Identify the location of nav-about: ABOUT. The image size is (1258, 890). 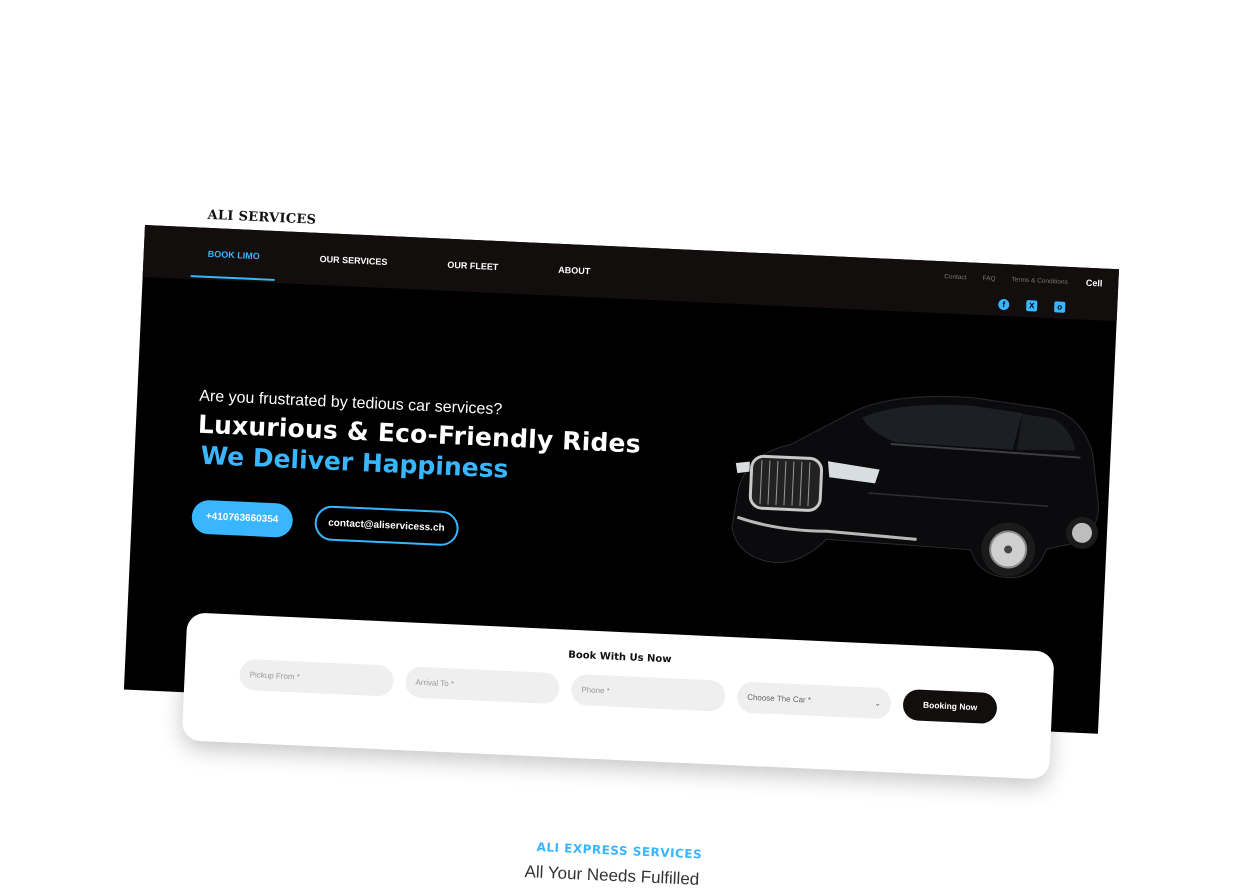
(574, 270).